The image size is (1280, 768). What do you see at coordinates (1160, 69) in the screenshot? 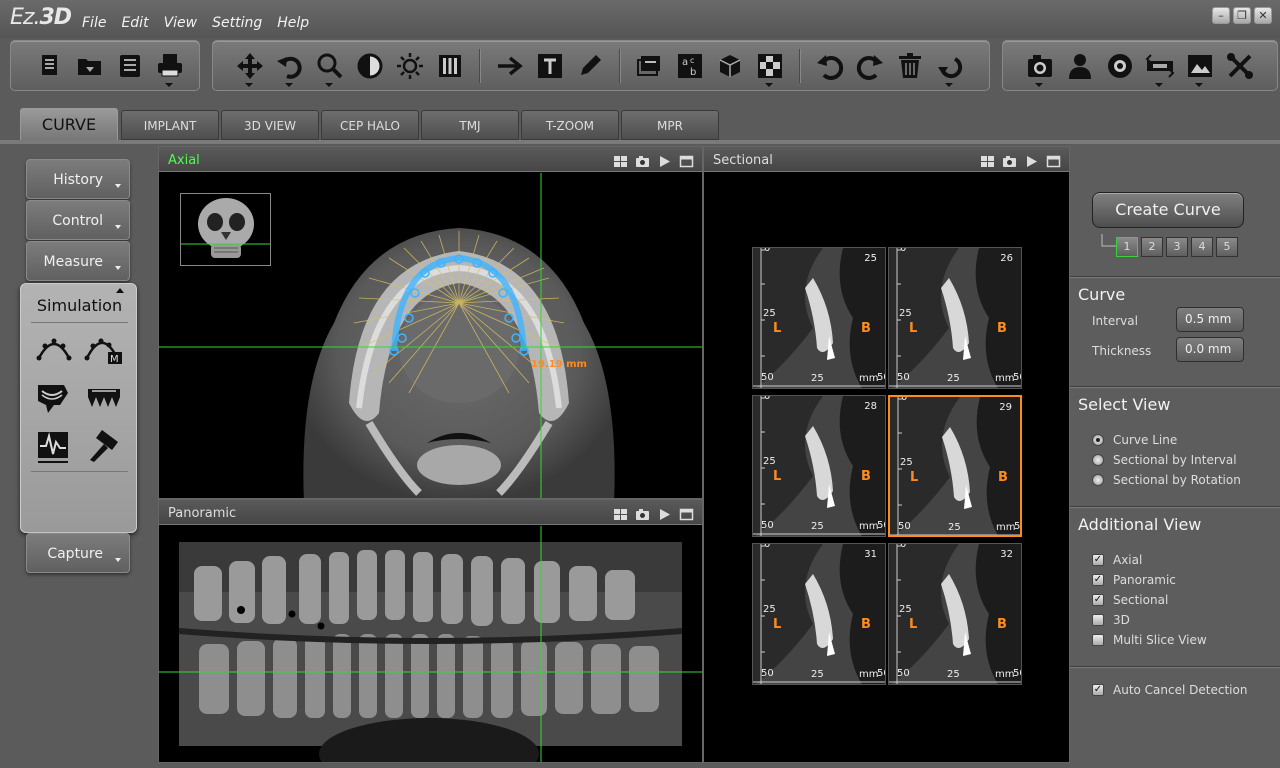
I see `compare-icon` at bounding box center [1160, 69].